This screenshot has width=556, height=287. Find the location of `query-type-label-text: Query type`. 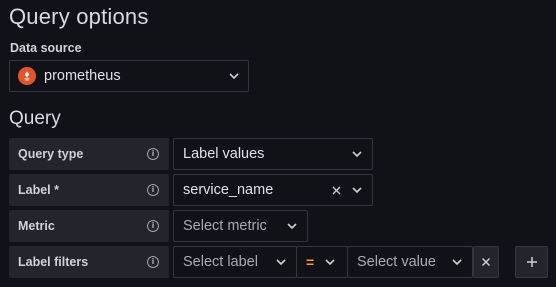

query-type-label-text: Query type is located at coordinates (51, 154).